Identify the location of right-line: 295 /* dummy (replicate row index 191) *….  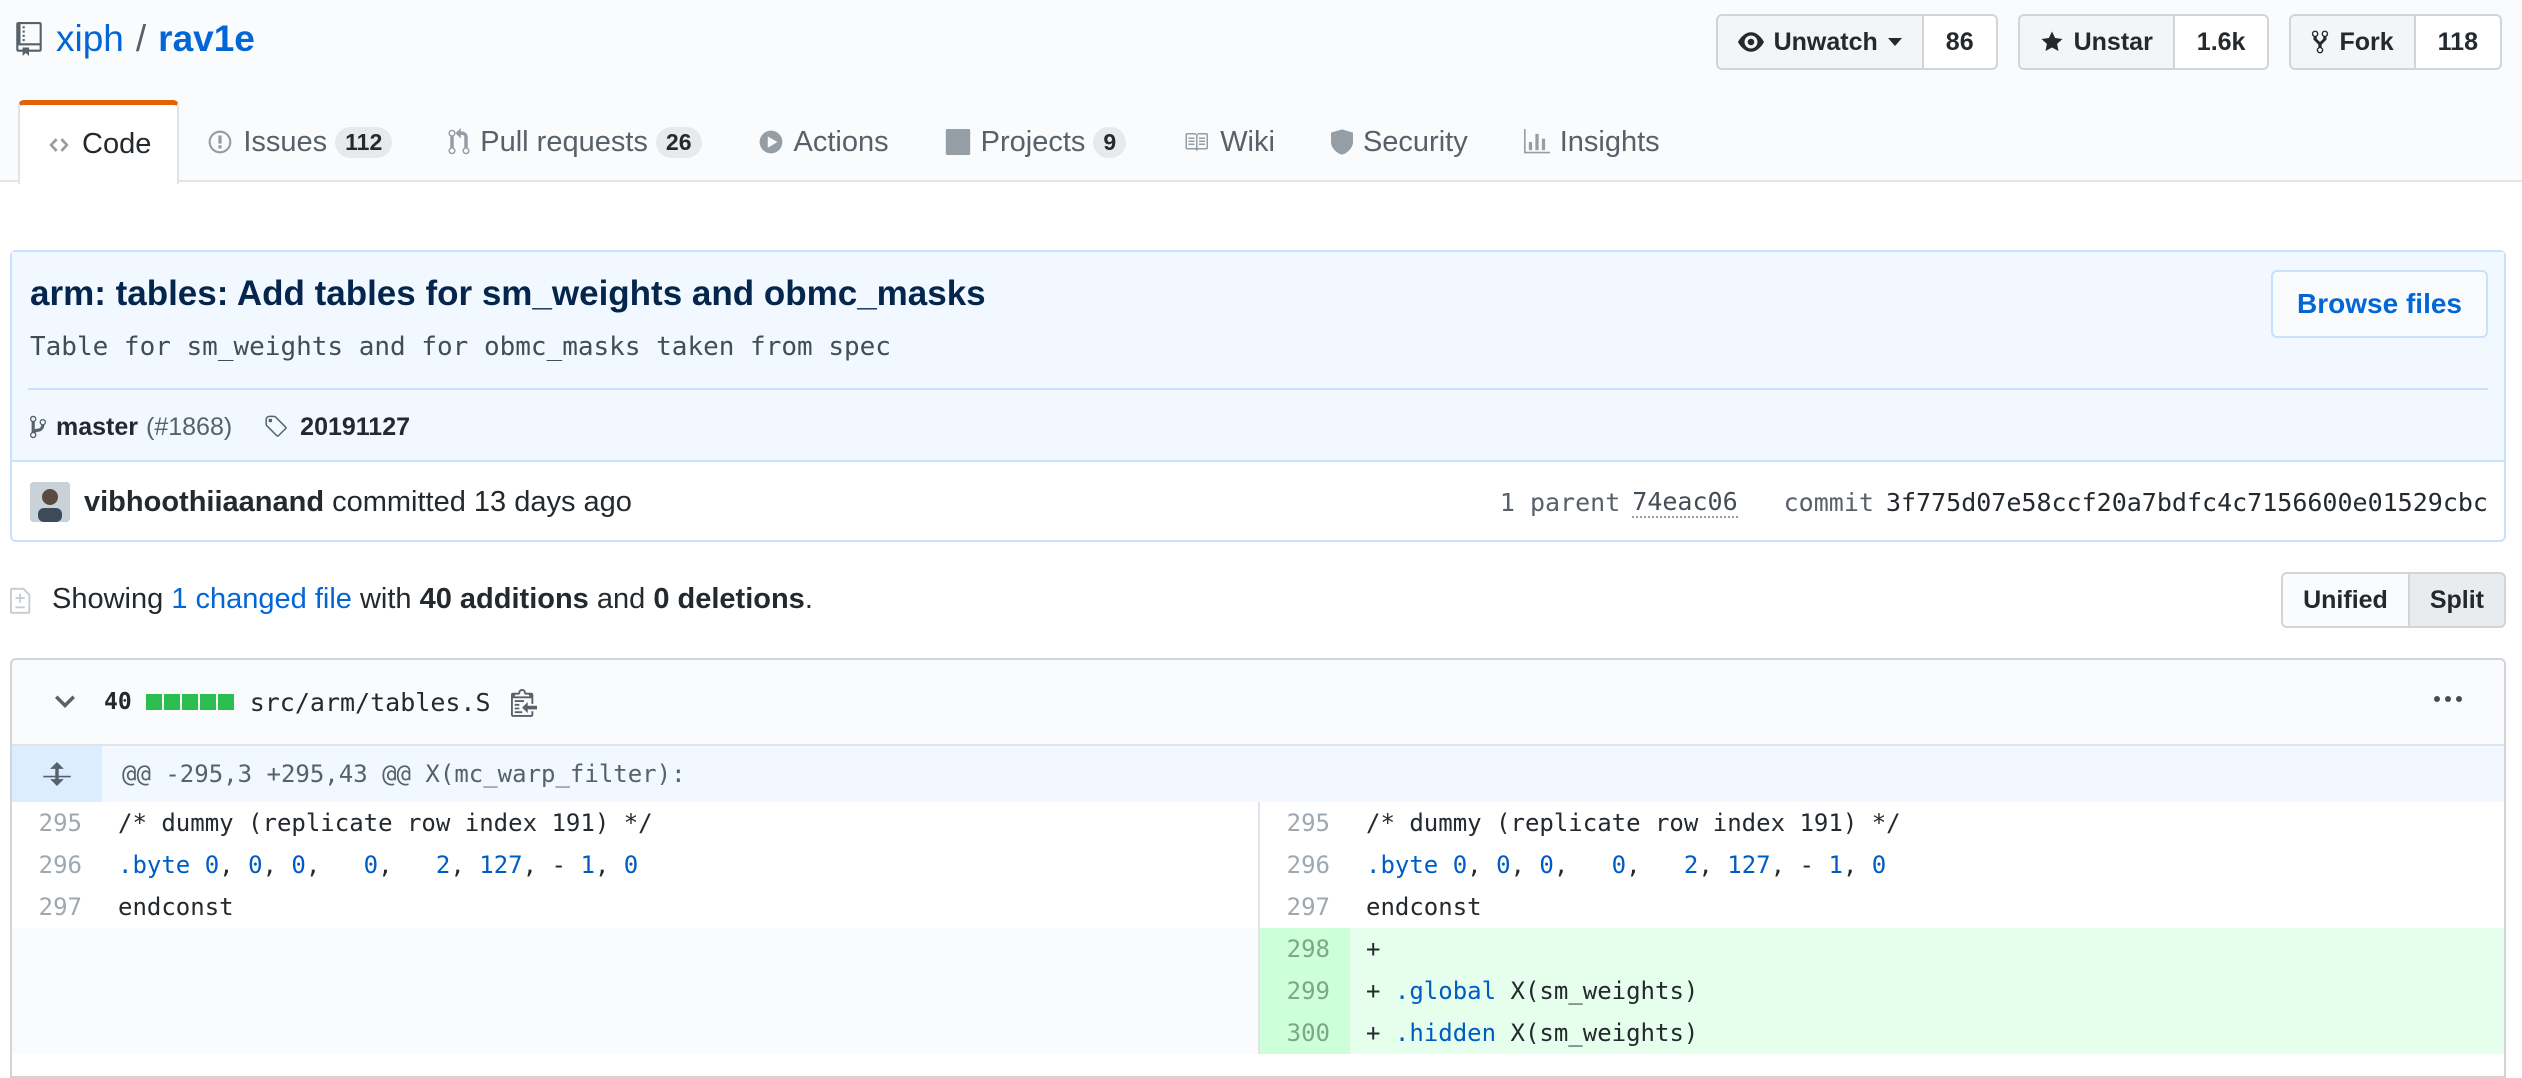
(1881, 823).